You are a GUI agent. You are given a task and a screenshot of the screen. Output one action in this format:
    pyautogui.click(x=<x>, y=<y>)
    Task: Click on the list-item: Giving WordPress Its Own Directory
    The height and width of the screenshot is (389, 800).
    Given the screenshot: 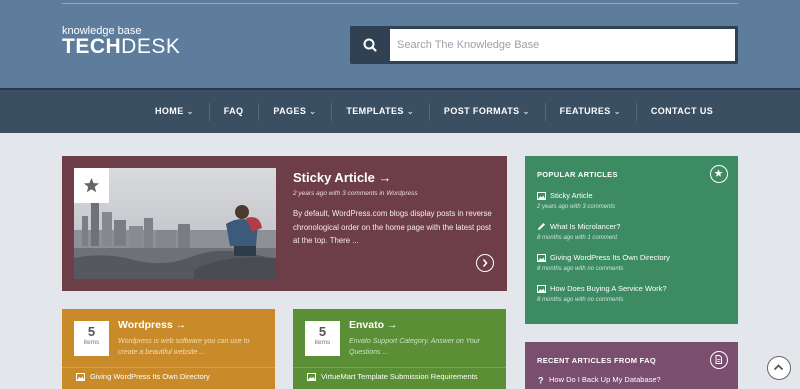 What is the action you would take?
    pyautogui.click(x=143, y=376)
    